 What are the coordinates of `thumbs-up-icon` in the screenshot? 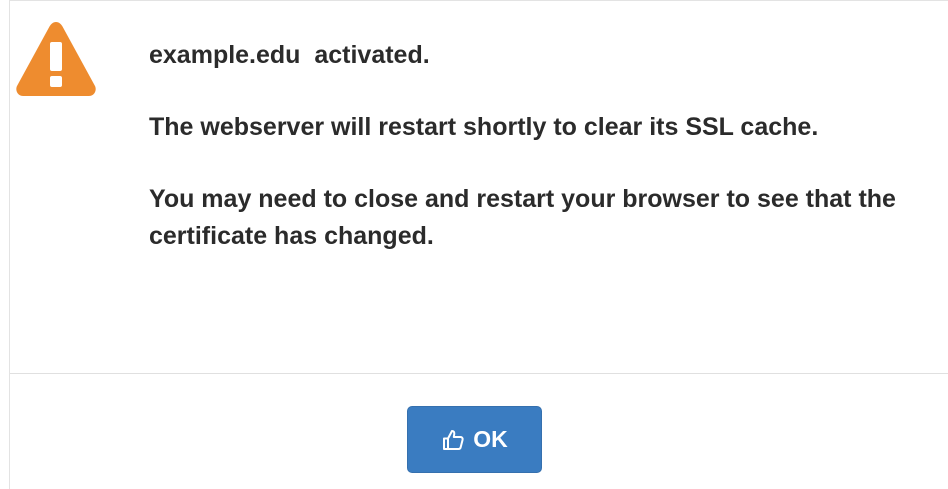 It's located at (453, 439).